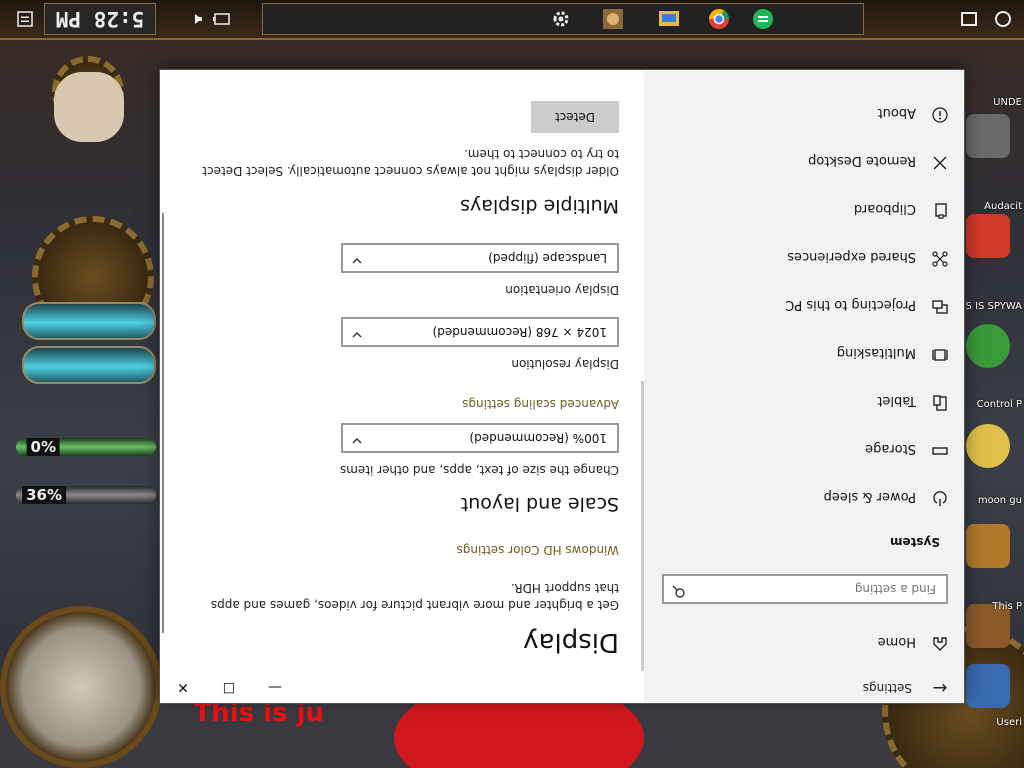 Image resolution: width=1024 pixels, height=768 pixels. Describe the element at coordinates (940, 257) in the screenshot. I see `shared-experiences-icon` at that location.